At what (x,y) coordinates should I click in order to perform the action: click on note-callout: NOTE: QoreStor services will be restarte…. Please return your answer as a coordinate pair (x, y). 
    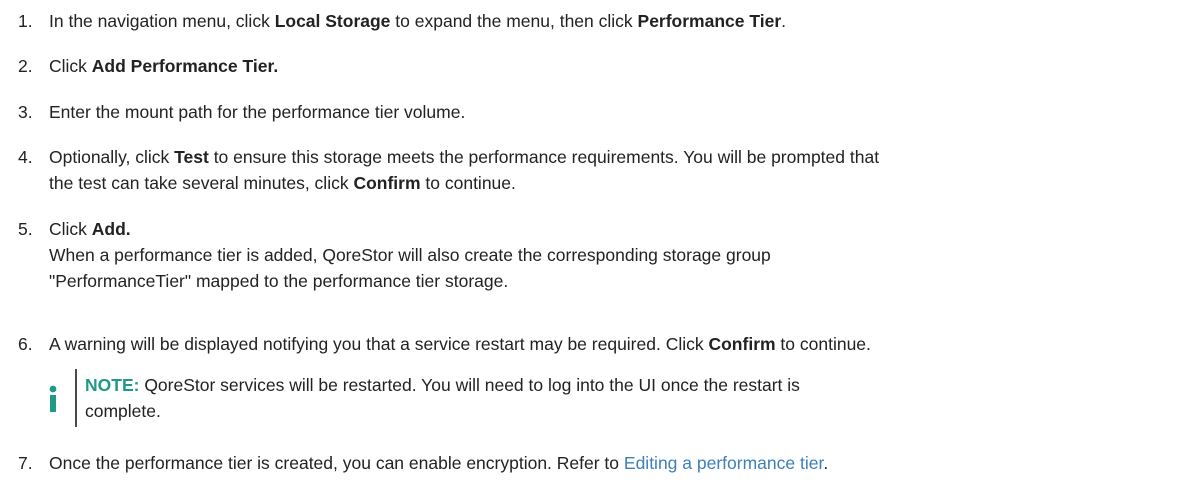
    Looking at the image, I should click on (544, 398).